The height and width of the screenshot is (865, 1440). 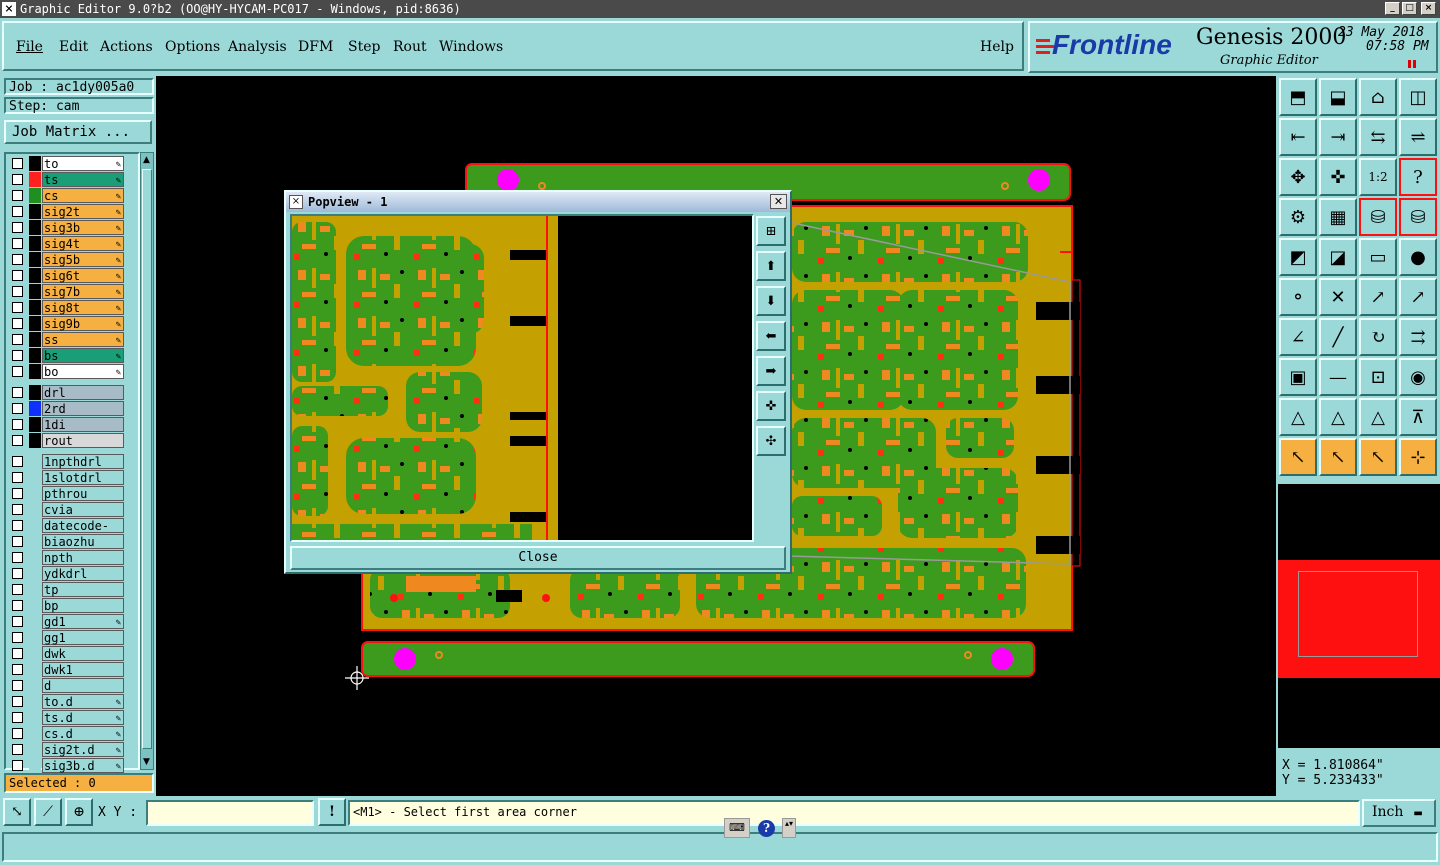 I want to click on layer-row: sig9b ✎, so click(x=72, y=323).